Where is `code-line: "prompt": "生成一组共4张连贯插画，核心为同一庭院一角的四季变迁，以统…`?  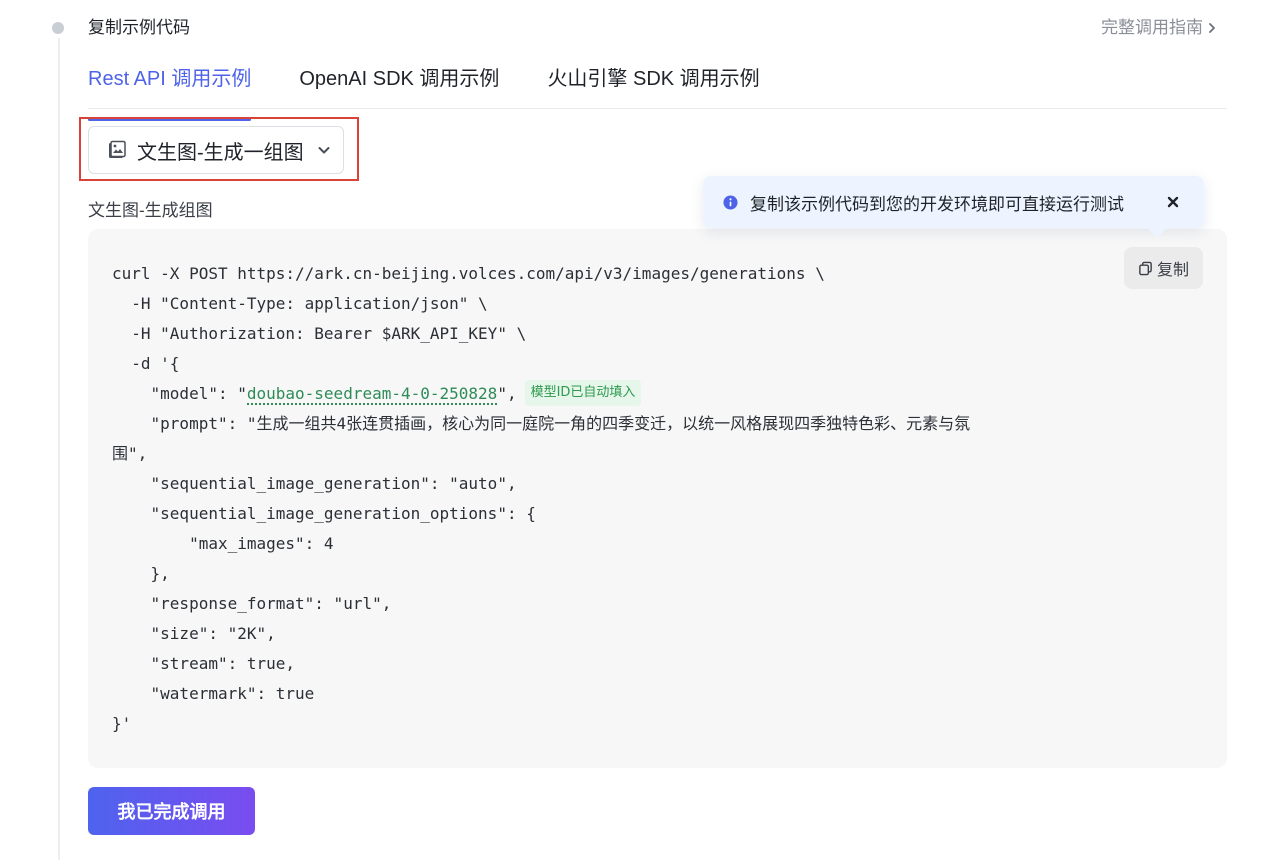
code-line: "prompt": "生成一组共4张连贯插画，核心为同一庭院一角的四季变迁，以统… is located at coordinates (541, 423).